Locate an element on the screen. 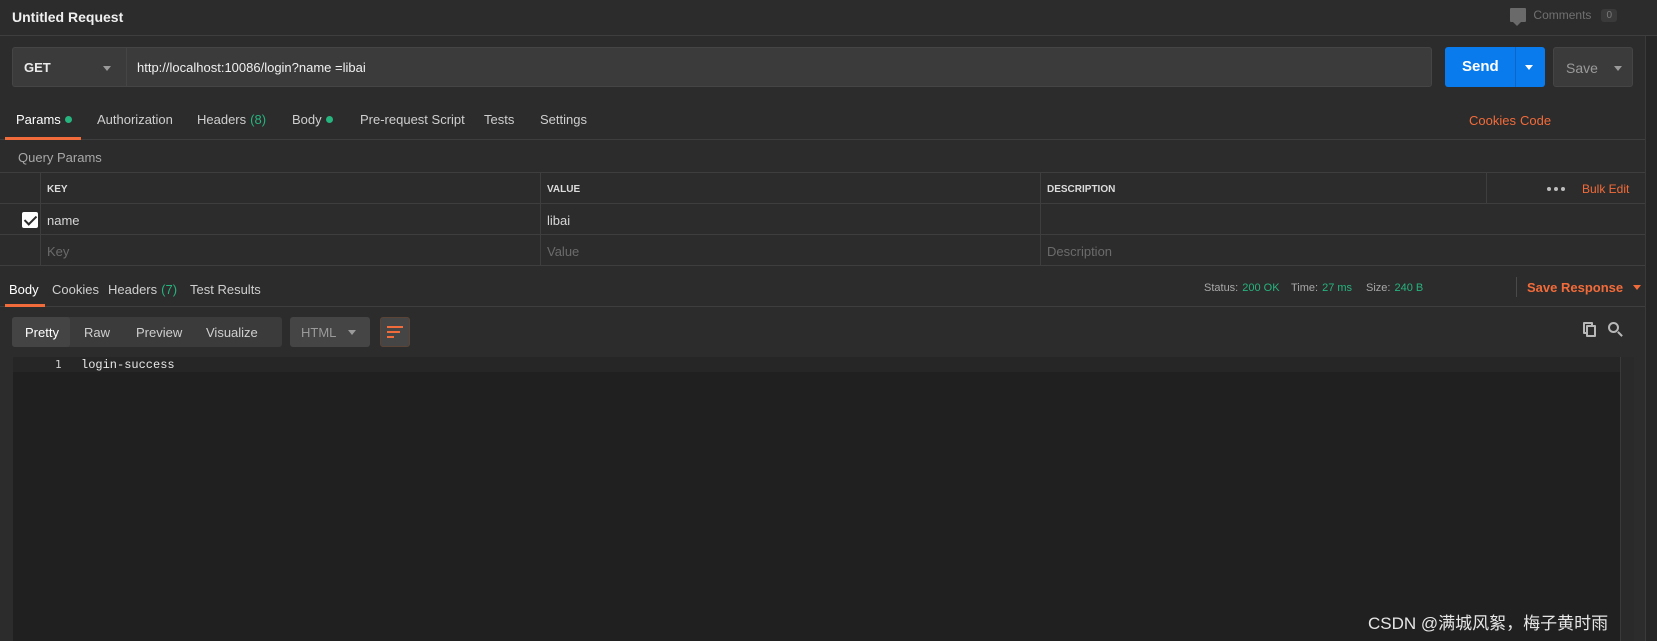  format-select: HTML is located at coordinates (330, 332).